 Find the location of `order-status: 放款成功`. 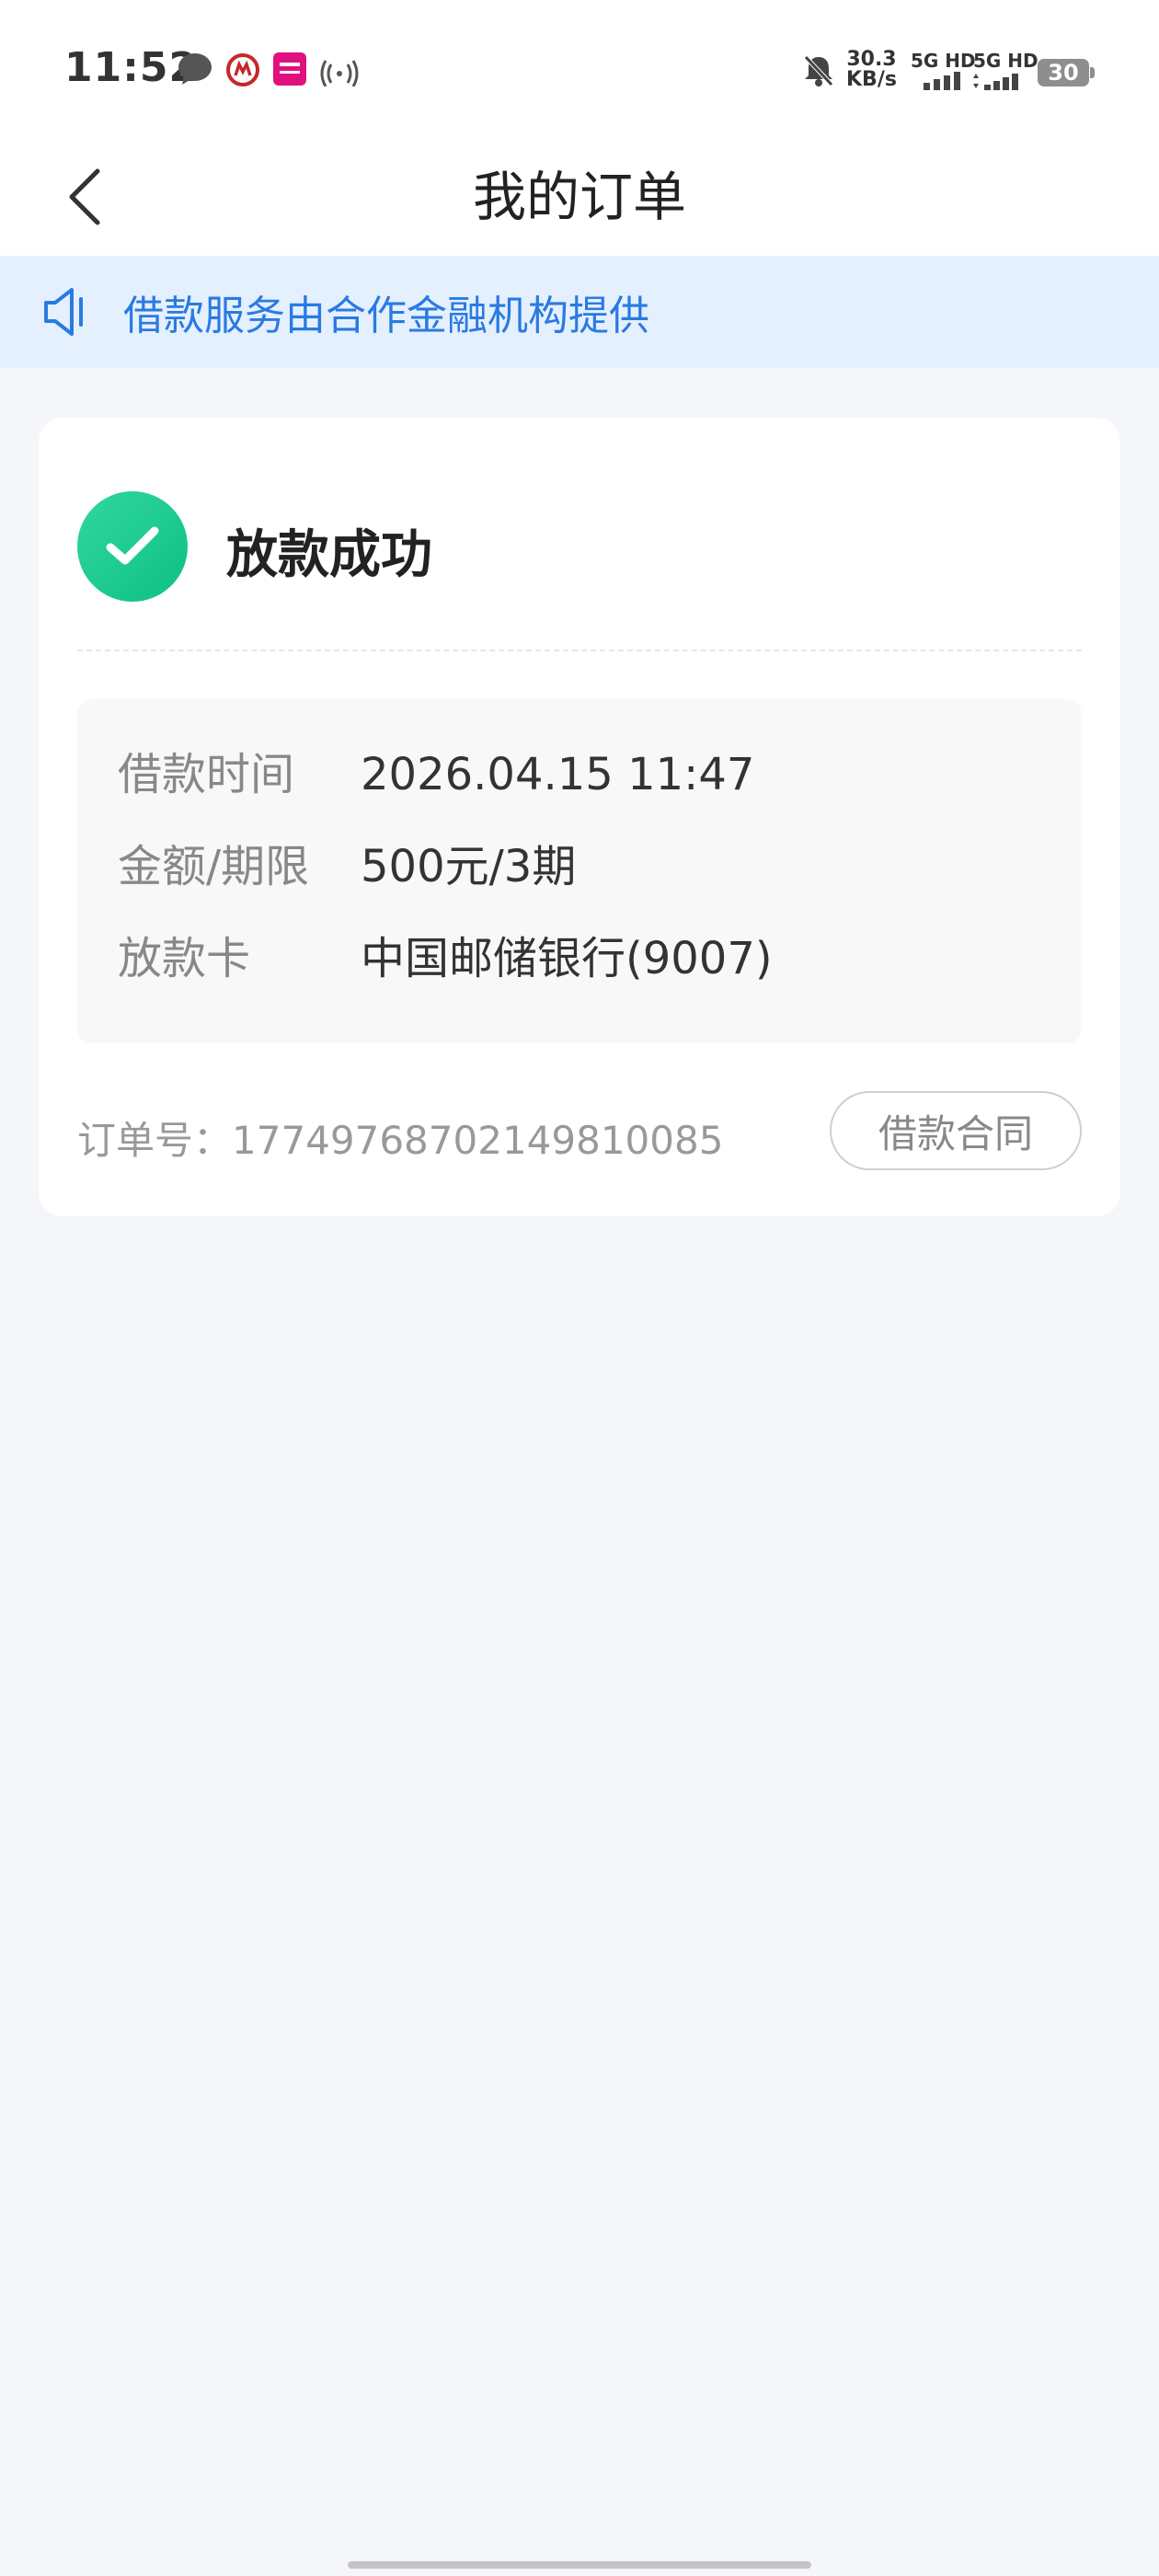

order-status: 放款成功 is located at coordinates (329, 555).